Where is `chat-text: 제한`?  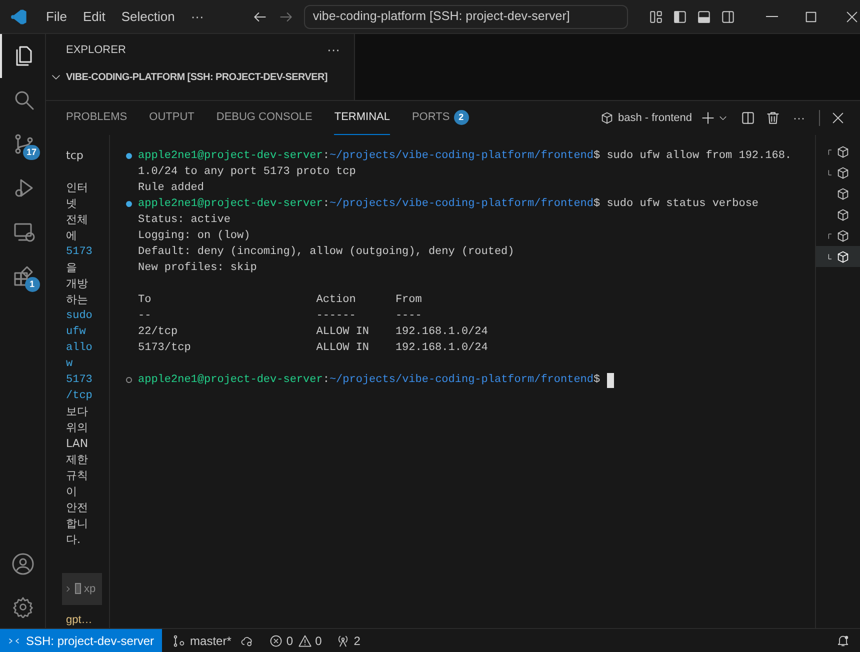 chat-text: 제한 is located at coordinates (77, 460).